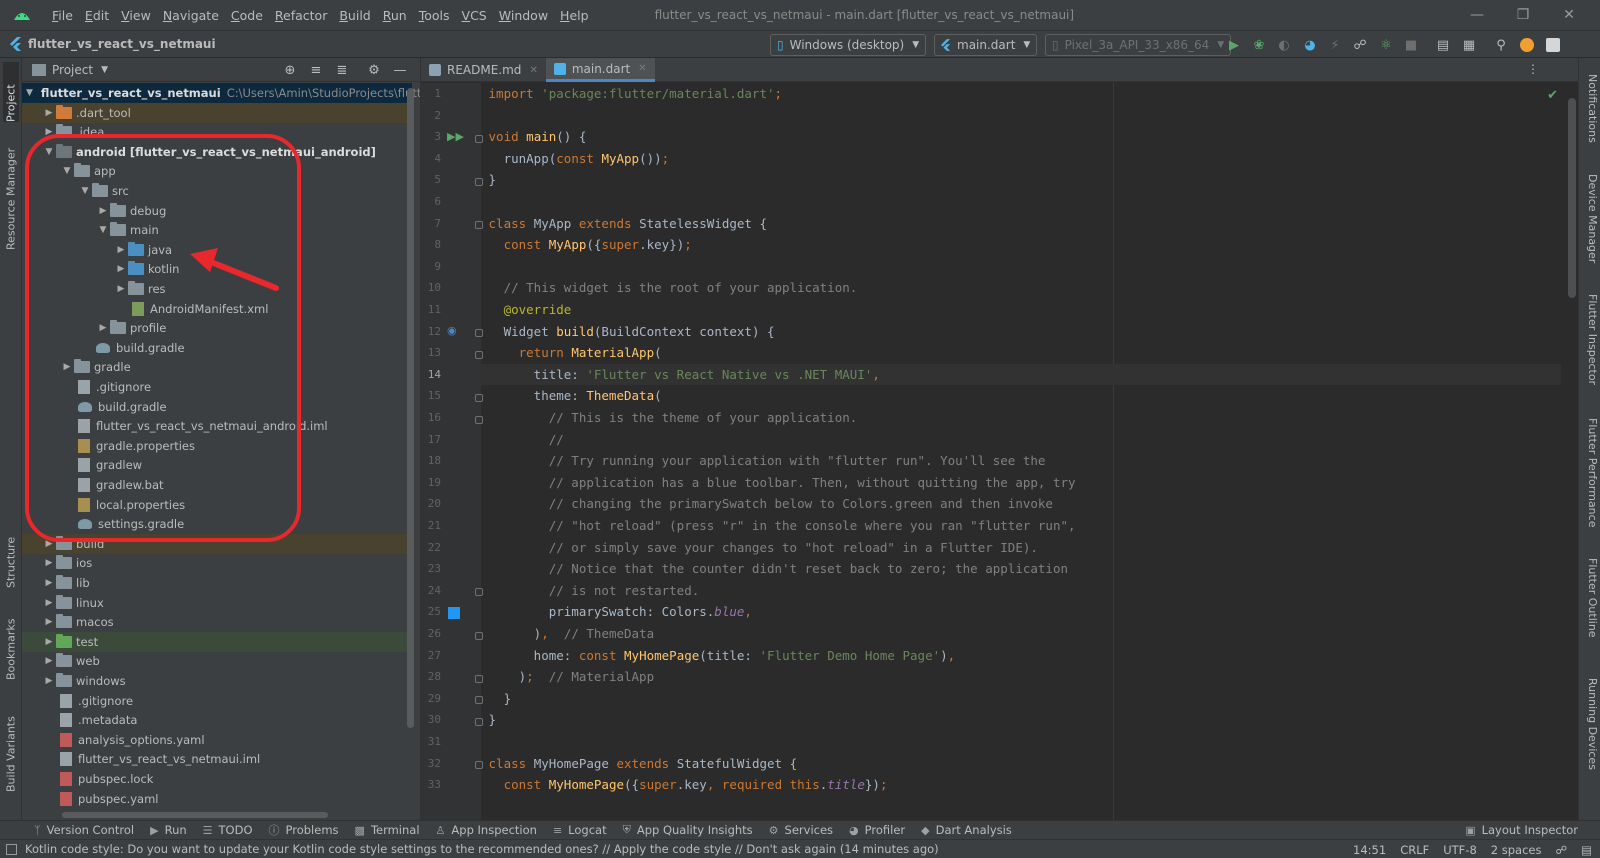  What do you see at coordinates (1591, 598) in the screenshot?
I see `tool-tab-flutter-outline: Flutter Outline` at bounding box center [1591, 598].